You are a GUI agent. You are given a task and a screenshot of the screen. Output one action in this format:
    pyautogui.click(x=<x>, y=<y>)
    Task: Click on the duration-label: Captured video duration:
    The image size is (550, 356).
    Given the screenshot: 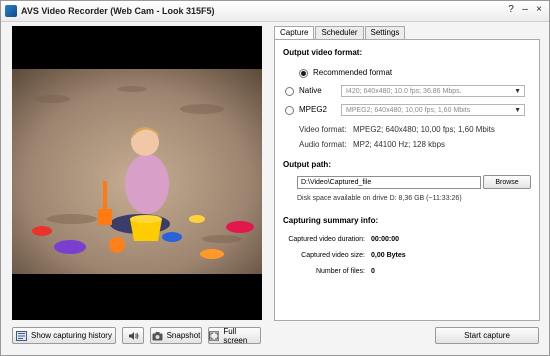 What is the action you would take?
    pyautogui.click(x=326, y=239)
    